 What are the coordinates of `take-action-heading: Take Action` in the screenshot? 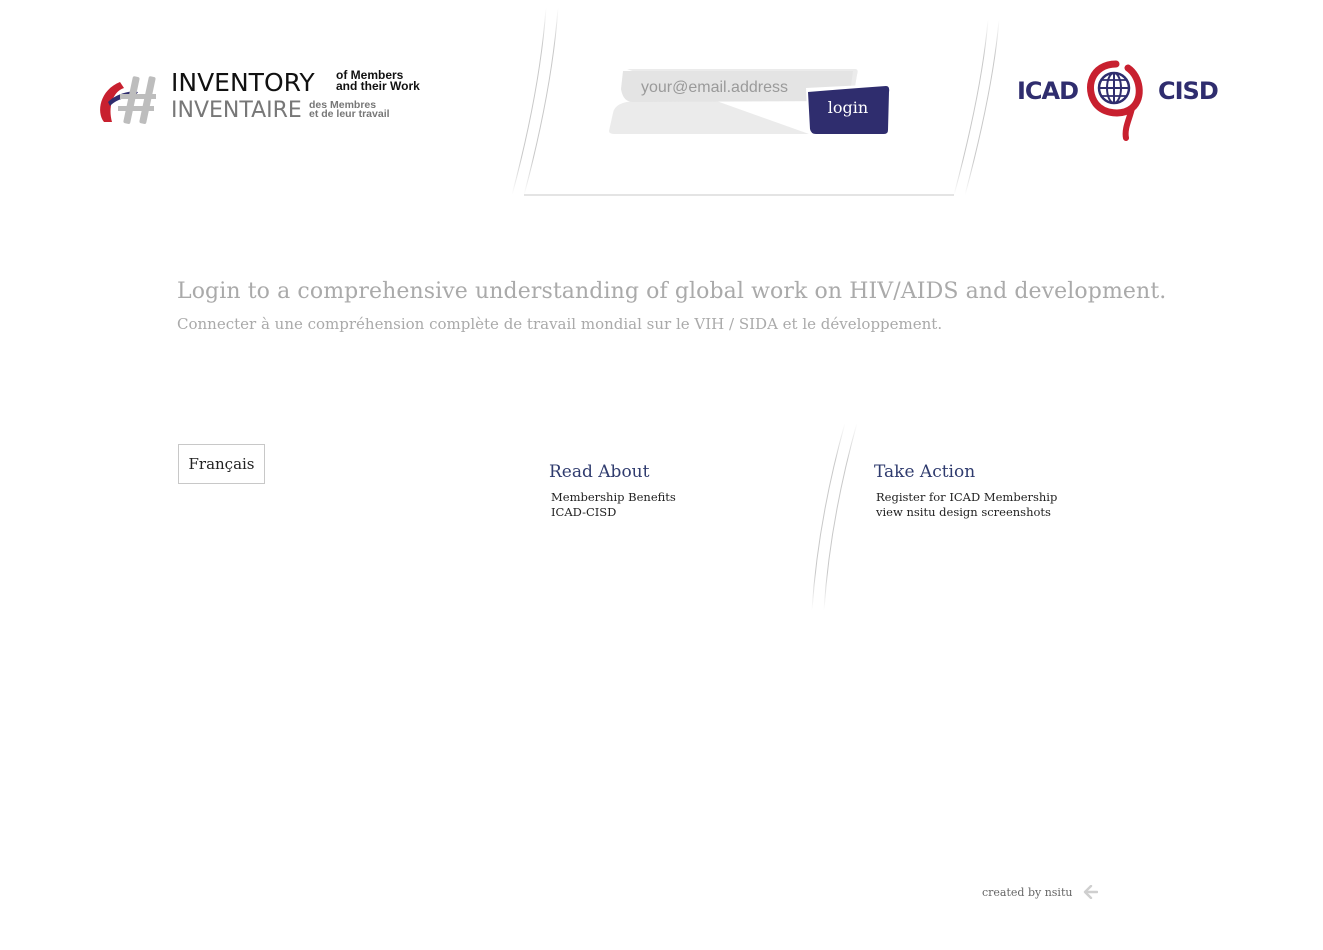 It's located at (925, 472).